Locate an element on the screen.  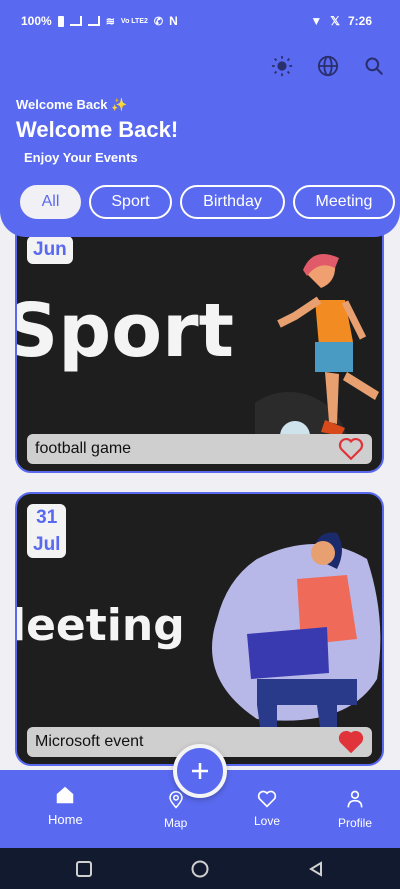
date-month: Jun is located at coordinates (50, 249).